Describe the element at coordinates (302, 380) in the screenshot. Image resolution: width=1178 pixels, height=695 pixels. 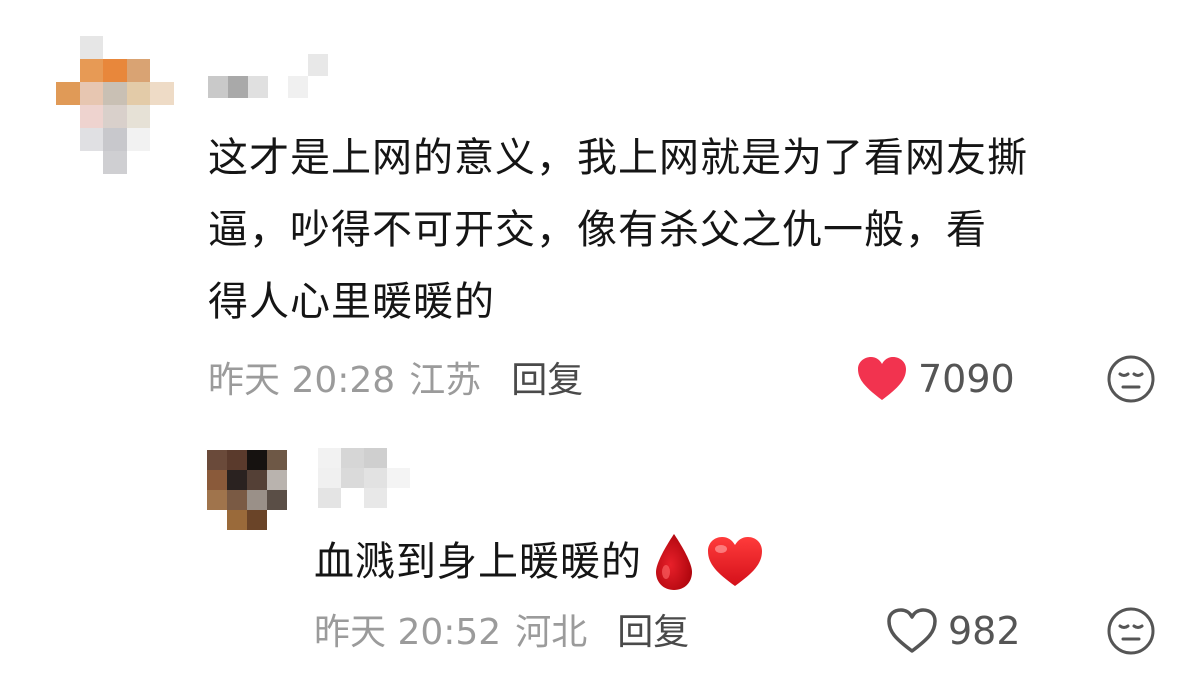
I see `comment-time: 昨天 20:28` at that location.